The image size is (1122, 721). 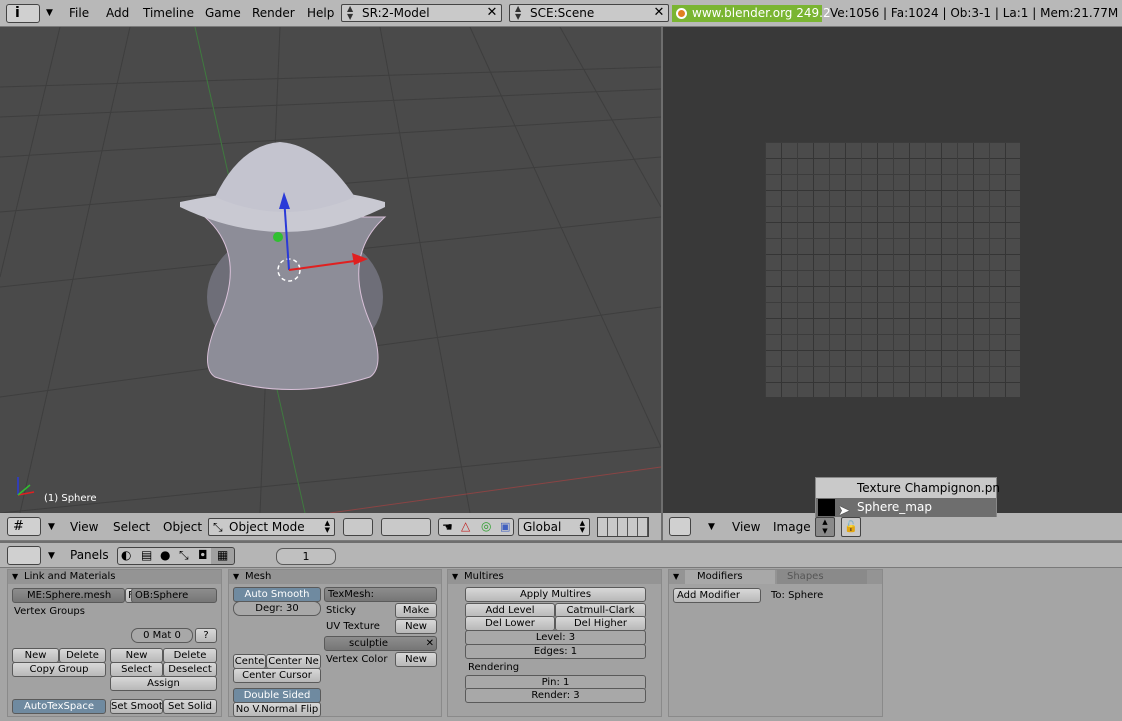 I want to click on material-select-button: Select, so click(x=136, y=669).